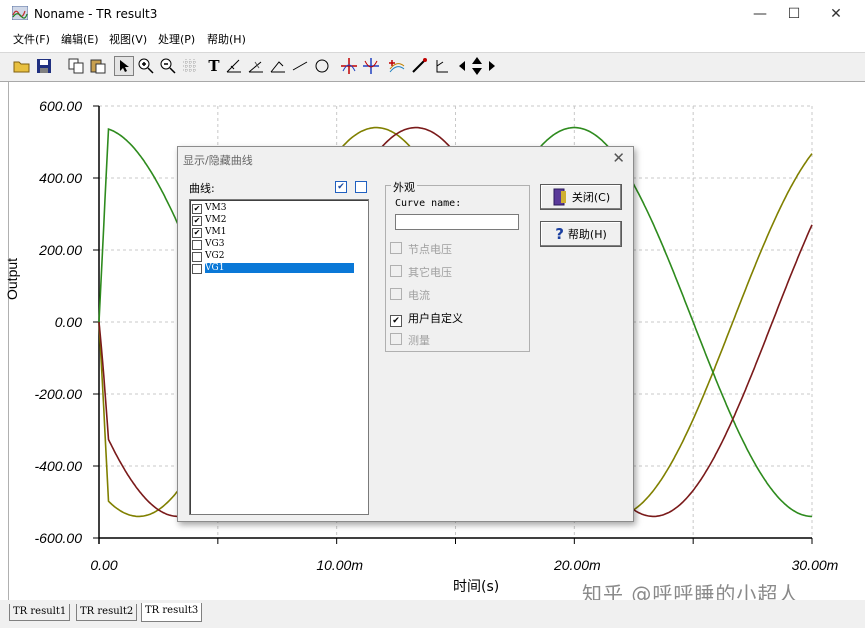 The height and width of the screenshot is (628, 865). I want to click on cursor-a-icon, so click(256, 66).